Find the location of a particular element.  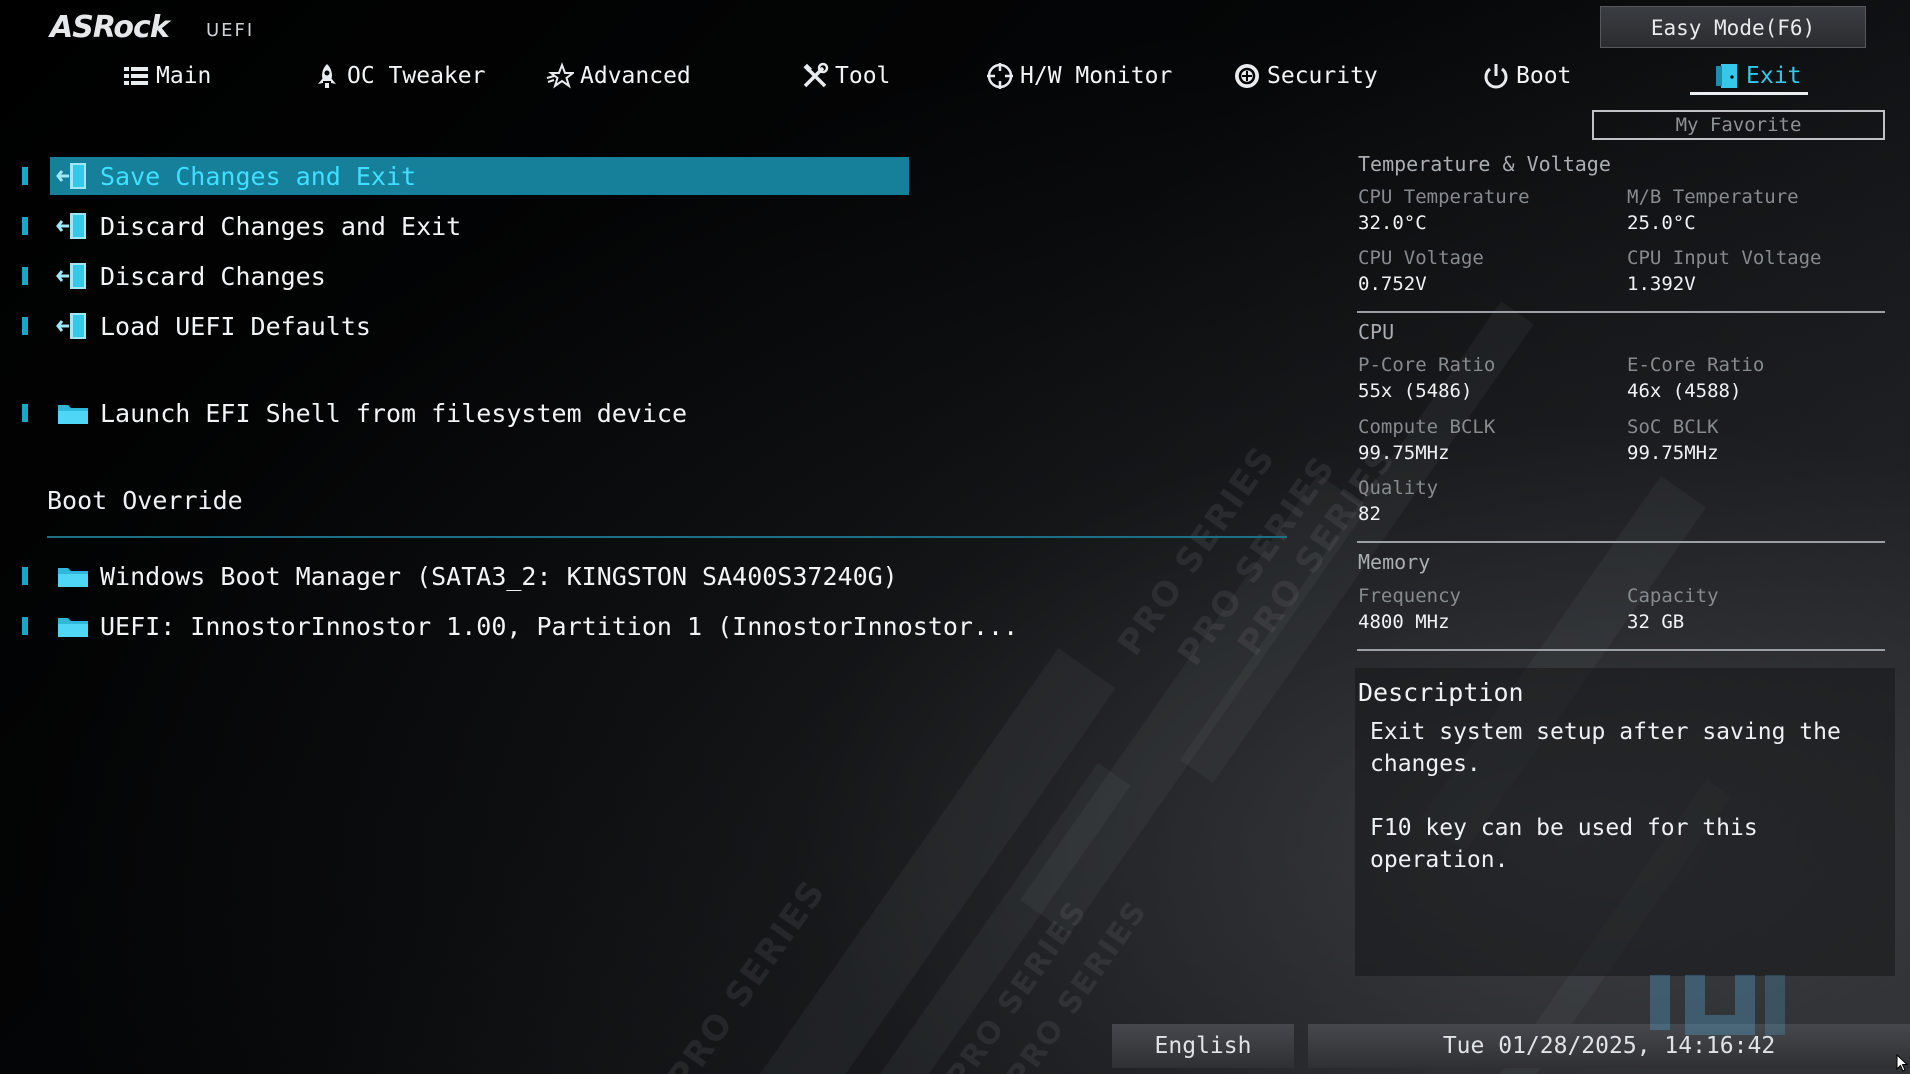

easy-mode-button: Easy Mode(F6) is located at coordinates (1733, 27).